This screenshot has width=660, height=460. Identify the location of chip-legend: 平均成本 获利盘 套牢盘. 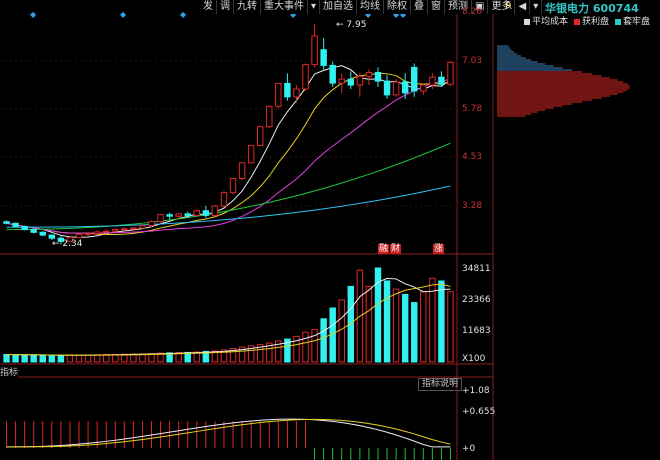
(587, 20).